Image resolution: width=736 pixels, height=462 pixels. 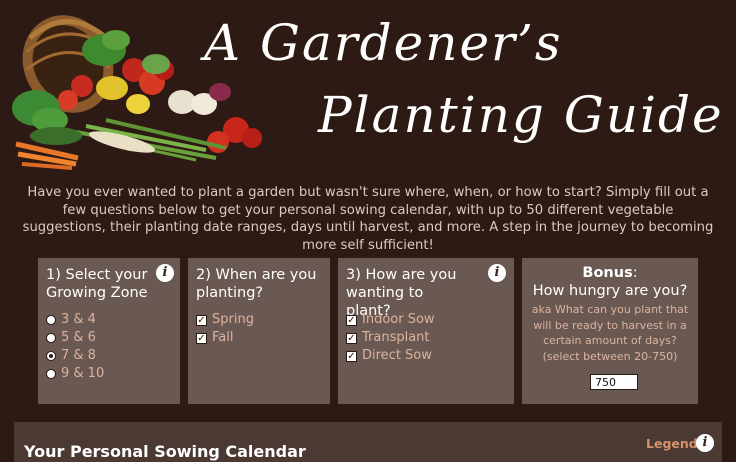 What do you see at coordinates (396, 337) in the screenshot?
I see `method-option-label: Transplant` at bounding box center [396, 337].